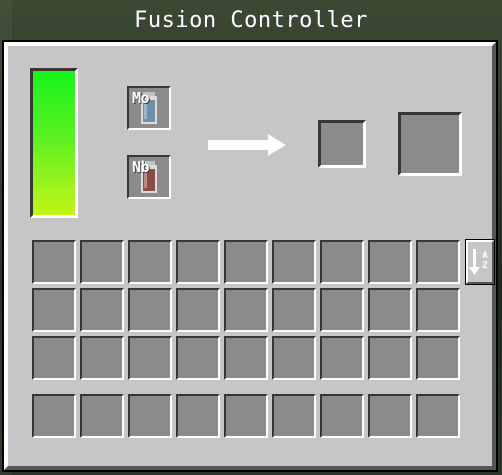 The image size is (502, 475). What do you see at coordinates (342, 144) in the screenshot?
I see `output-slot` at bounding box center [342, 144].